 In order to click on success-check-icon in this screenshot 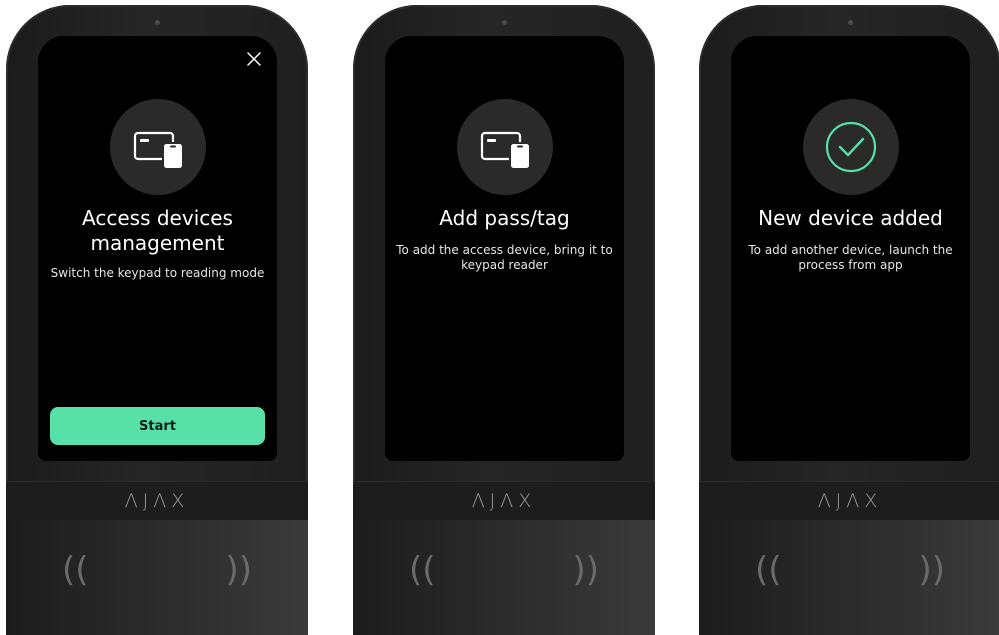, I will do `click(850, 147)`.